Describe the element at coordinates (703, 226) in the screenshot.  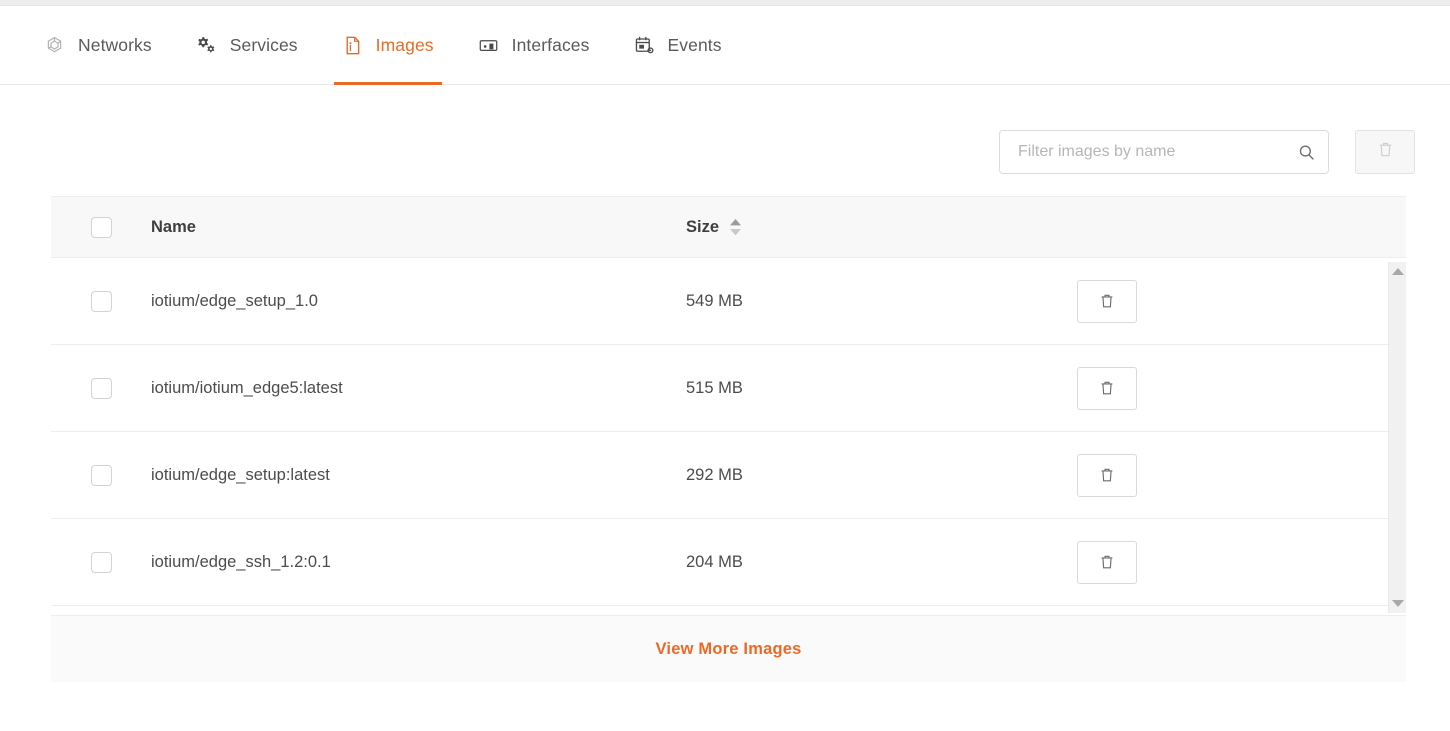
I see `column-header-size-label: Size` at that location.